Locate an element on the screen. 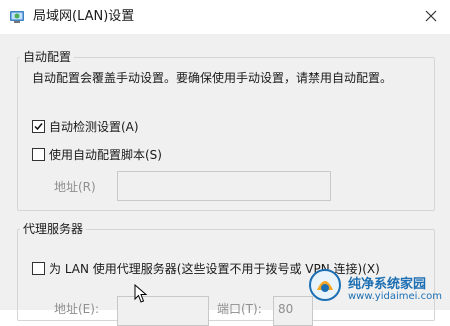  mouse-pointer-icon is located at coordinates (141, 293).